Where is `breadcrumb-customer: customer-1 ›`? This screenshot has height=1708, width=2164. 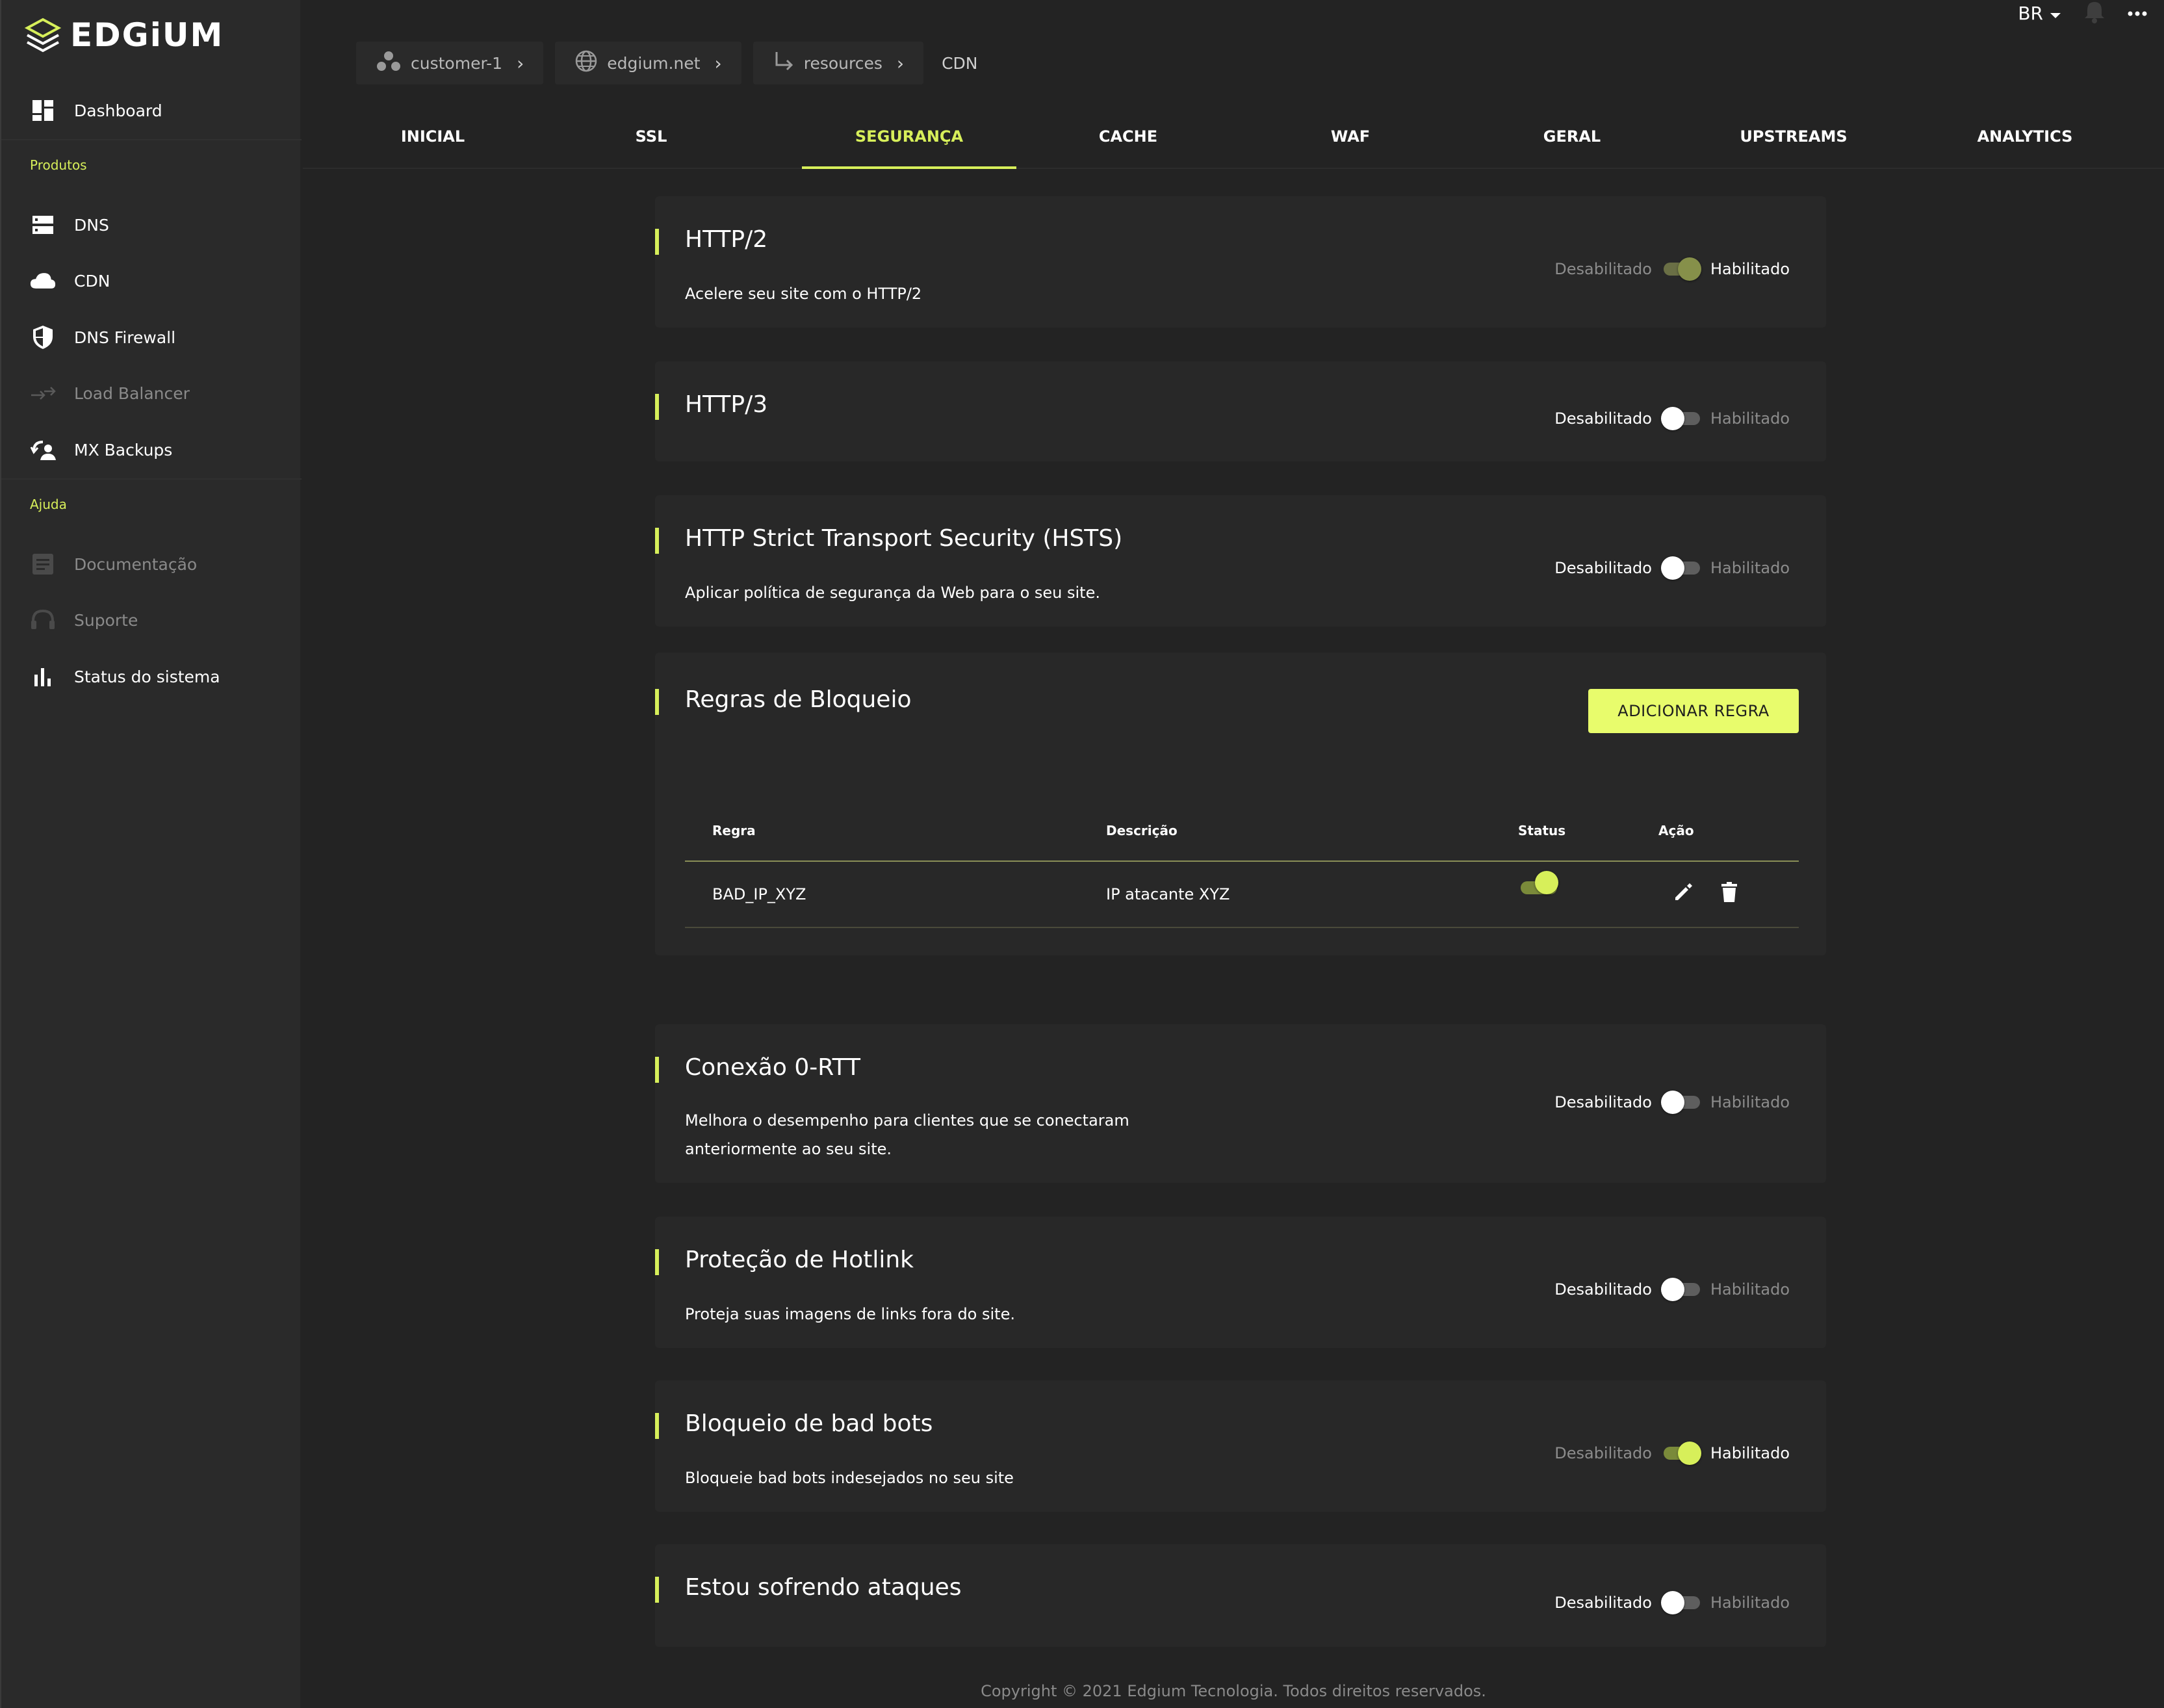 breadcrumb-customer: customer-1 › is located at coordinates (450, 63).